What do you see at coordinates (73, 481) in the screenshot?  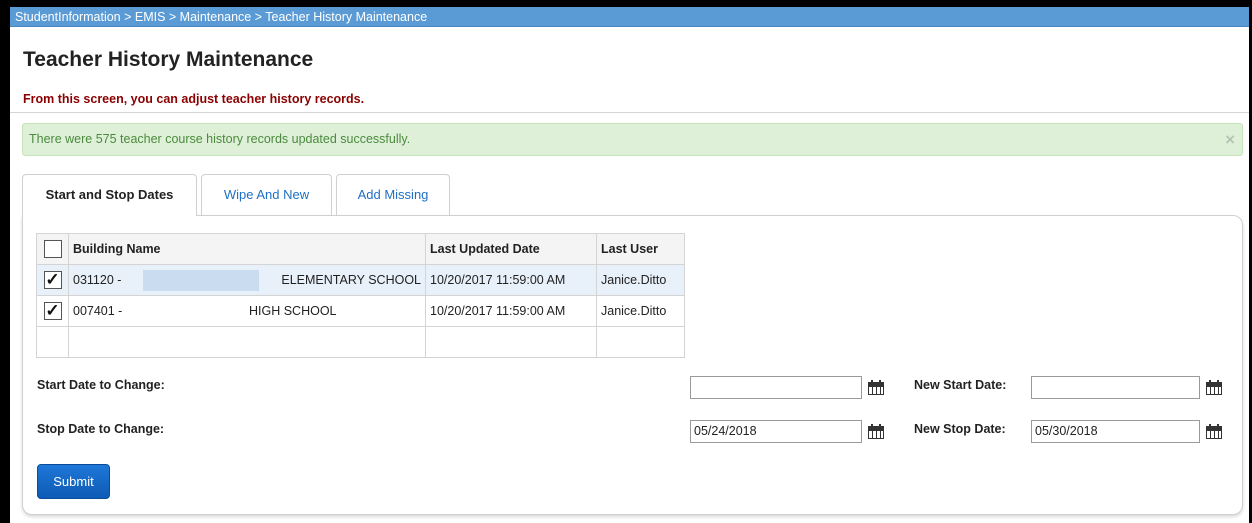 I see `submit-button: Submit` at bounding box center [73, 481].